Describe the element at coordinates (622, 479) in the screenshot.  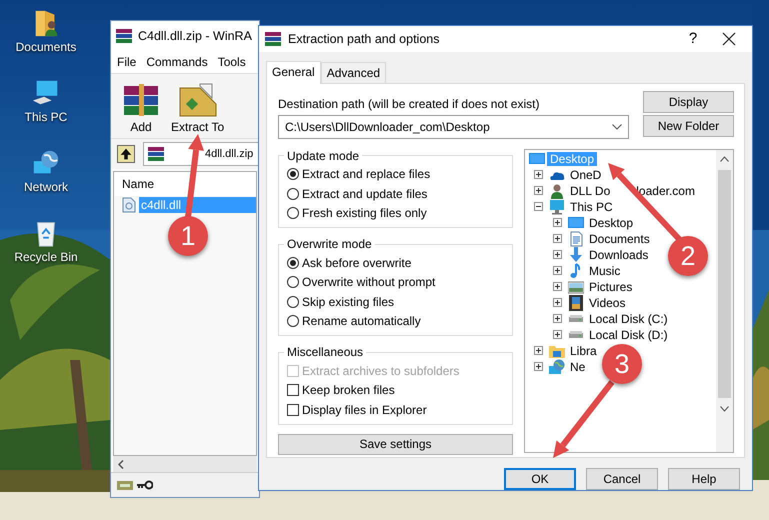
I see `dialog-button: Cancel` at that location.